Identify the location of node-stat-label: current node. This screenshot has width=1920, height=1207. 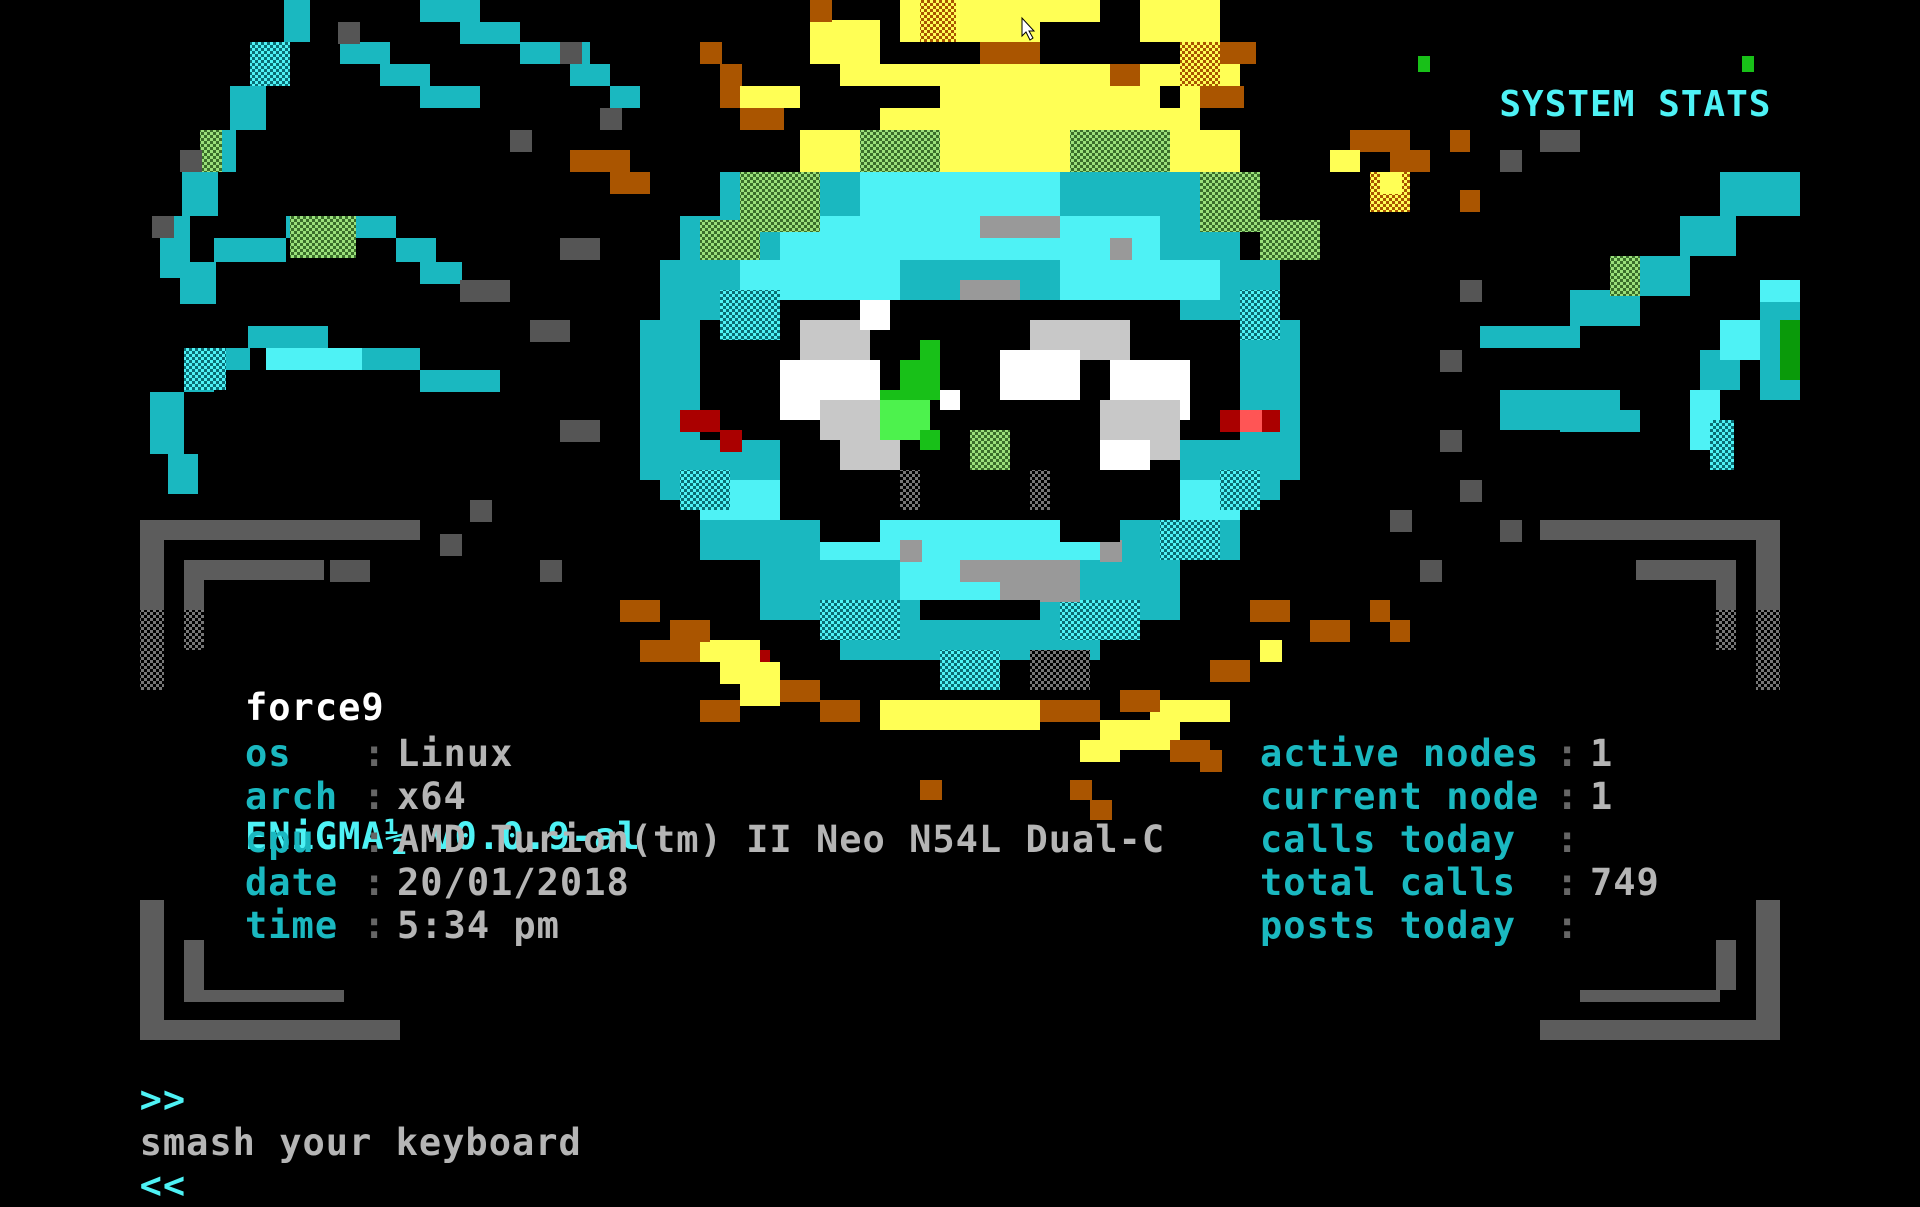
(1400, 796).